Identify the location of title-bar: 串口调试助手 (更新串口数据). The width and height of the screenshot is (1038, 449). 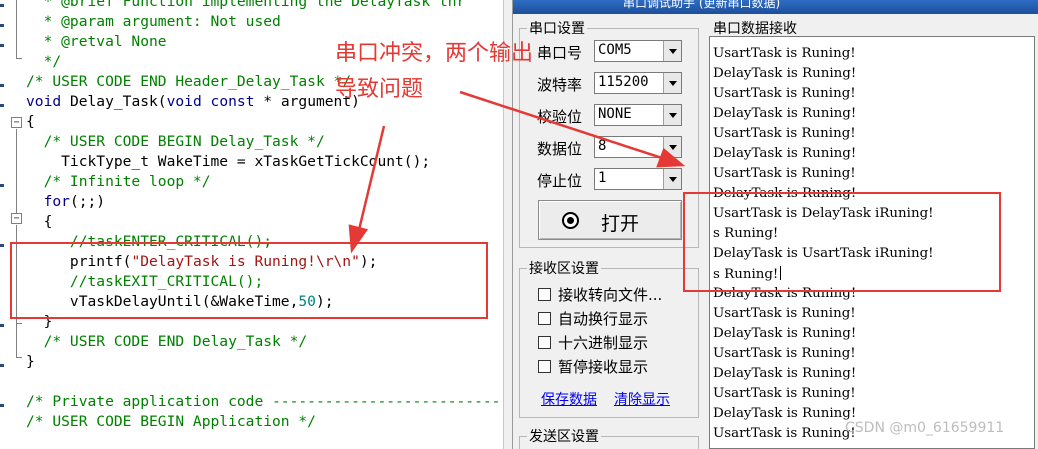
(775, 7).